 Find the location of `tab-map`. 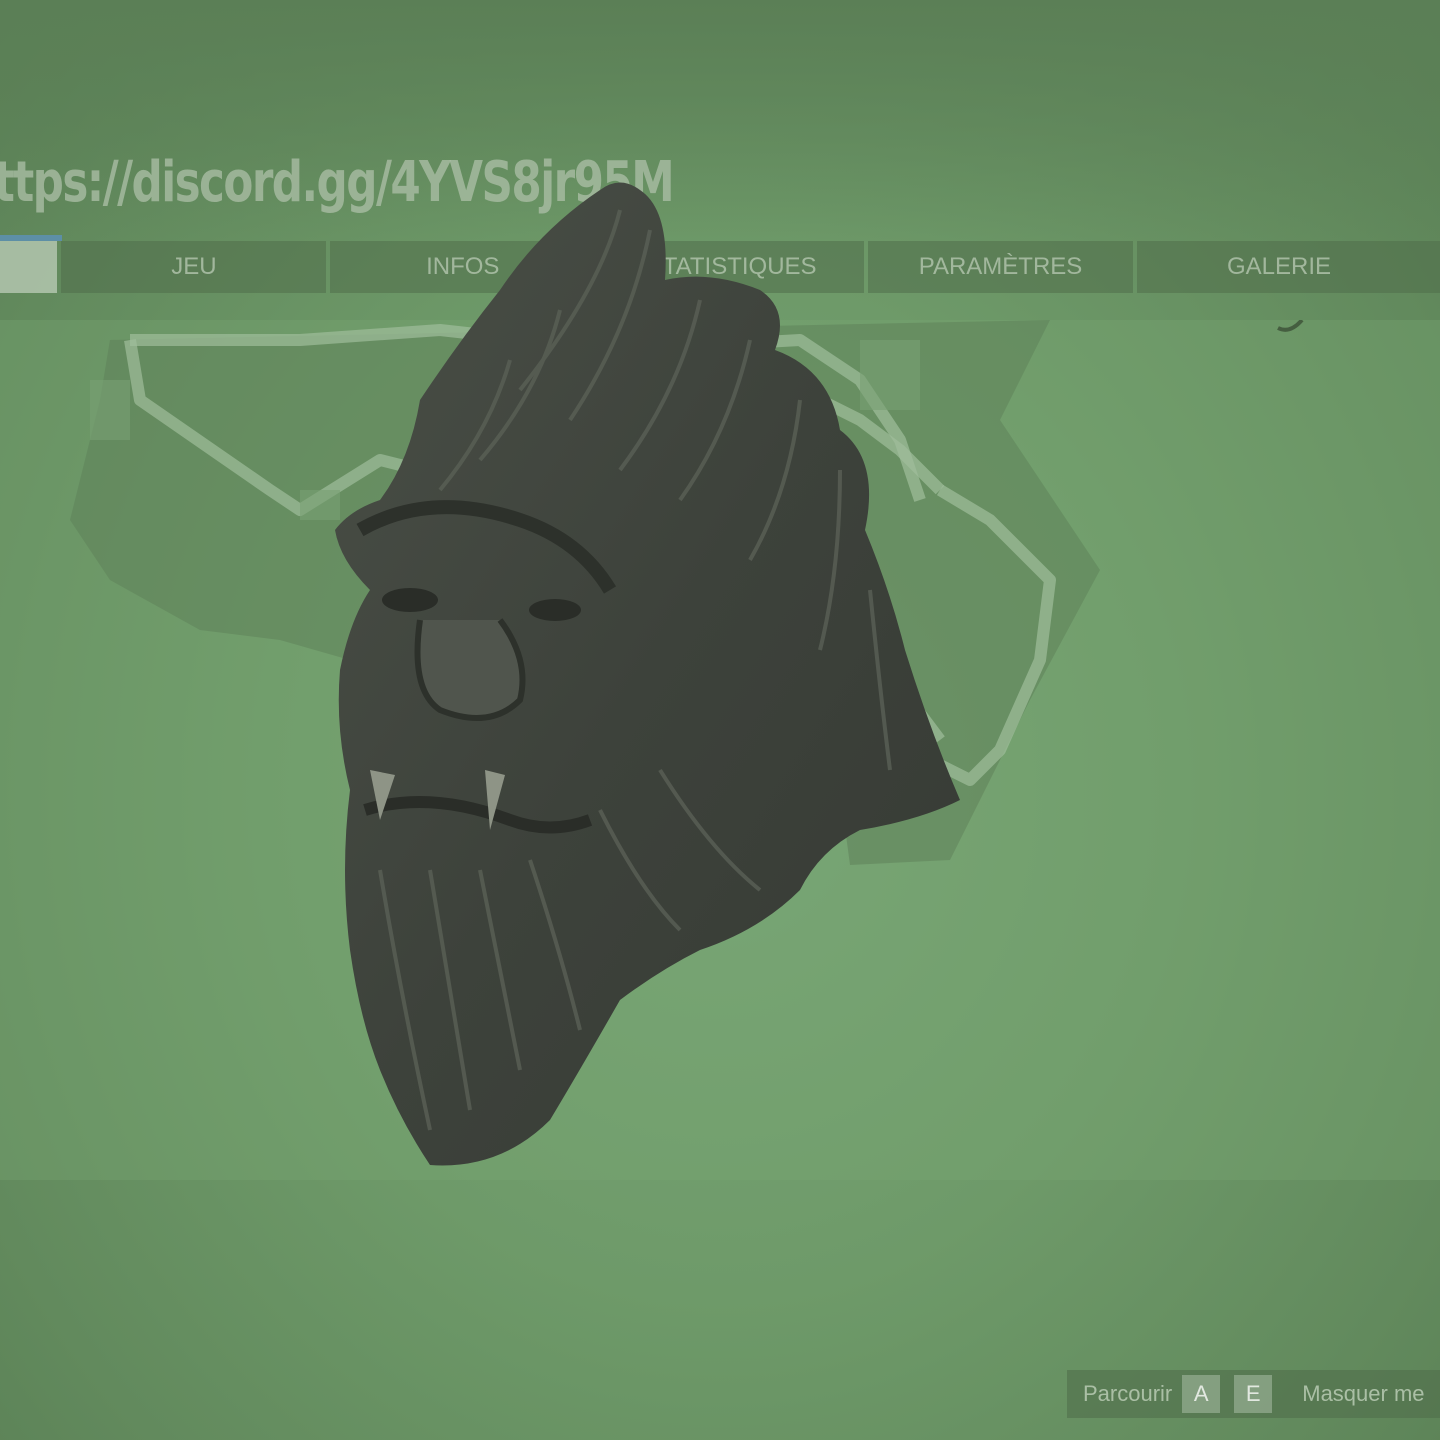

tab-map is located at coordinates (31, 264).